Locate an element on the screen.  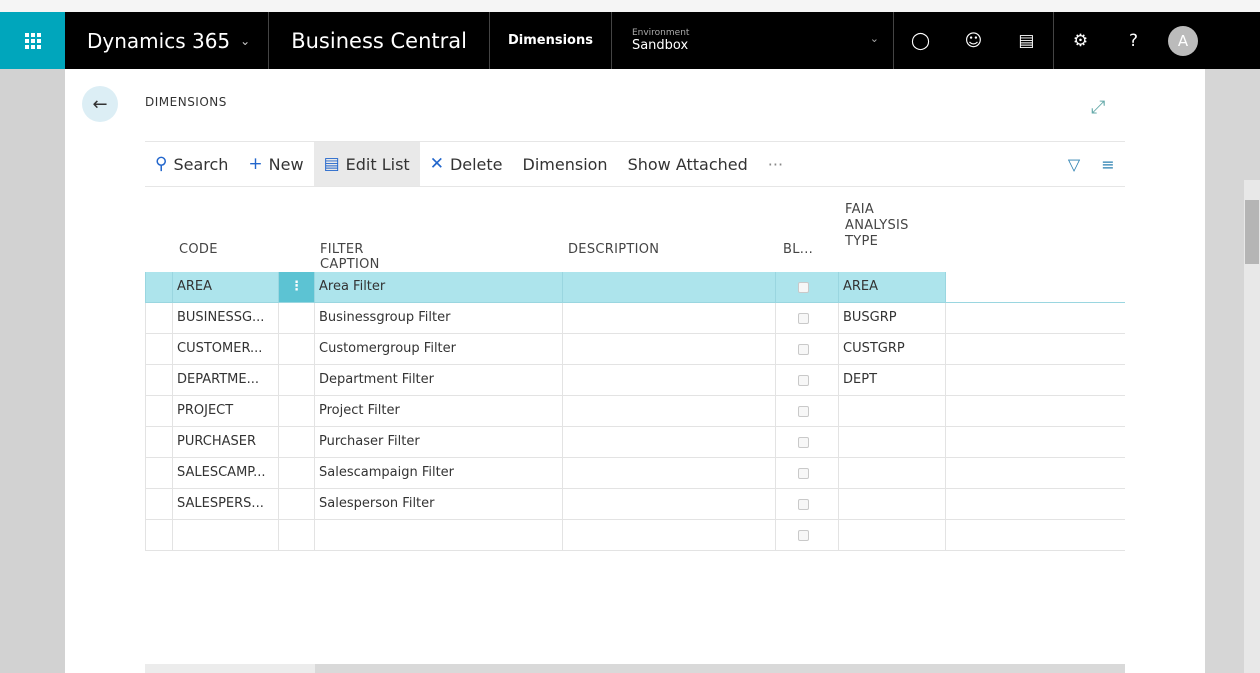
cell-faia: BUSGRP is located at coordinates (891, 318).